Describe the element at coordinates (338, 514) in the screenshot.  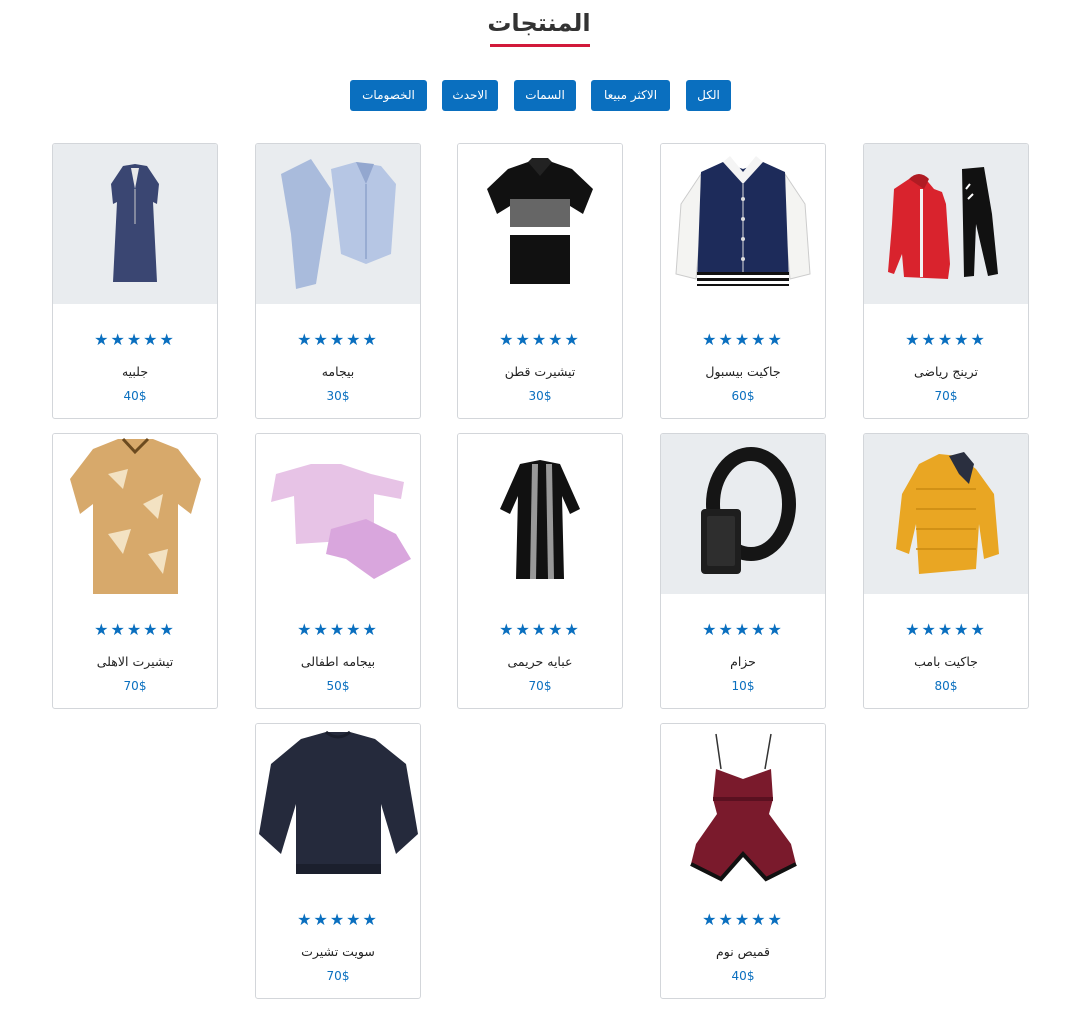
I see `kids-pajama-image` at that location.